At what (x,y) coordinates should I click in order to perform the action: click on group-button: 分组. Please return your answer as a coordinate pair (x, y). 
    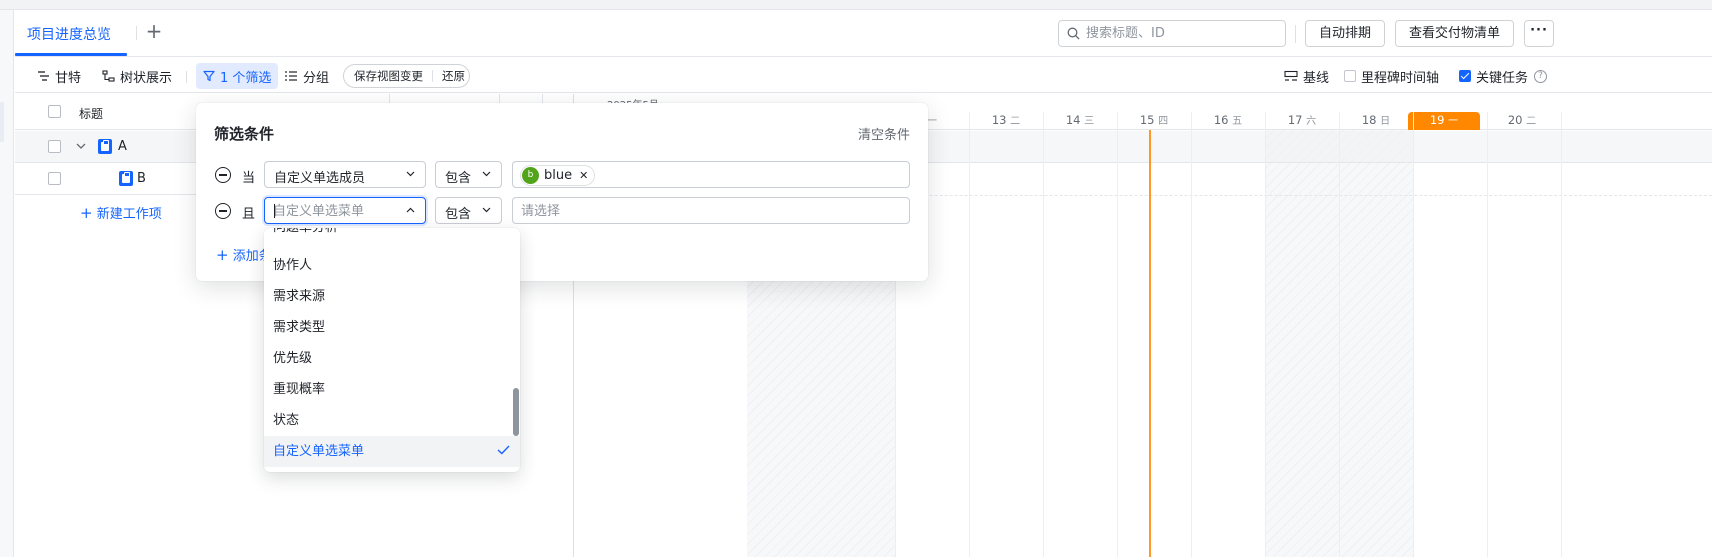
    Looking at the image, I should click on (306, 76).